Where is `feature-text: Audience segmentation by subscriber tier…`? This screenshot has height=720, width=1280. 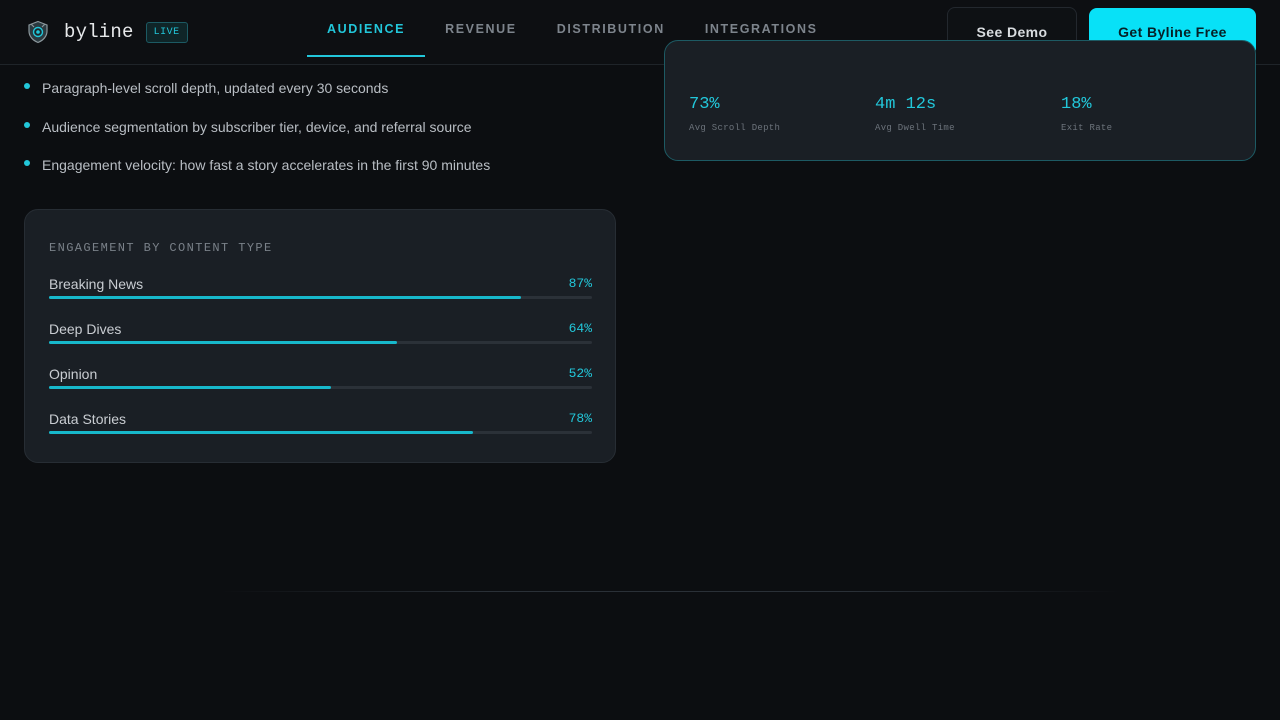
feature-text: Audience segmentation by subscriber tier… is located at coordinates (257, 126).